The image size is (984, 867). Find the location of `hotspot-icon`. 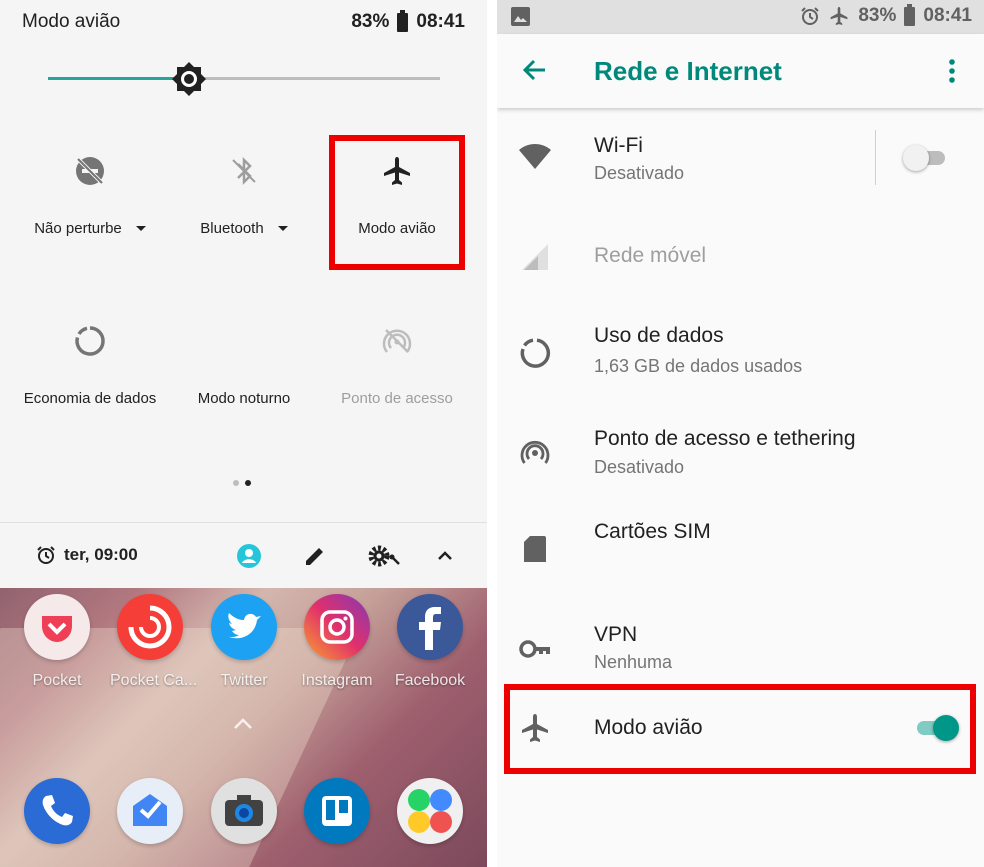

hotspot-icon is located at coordinates (535, 452).